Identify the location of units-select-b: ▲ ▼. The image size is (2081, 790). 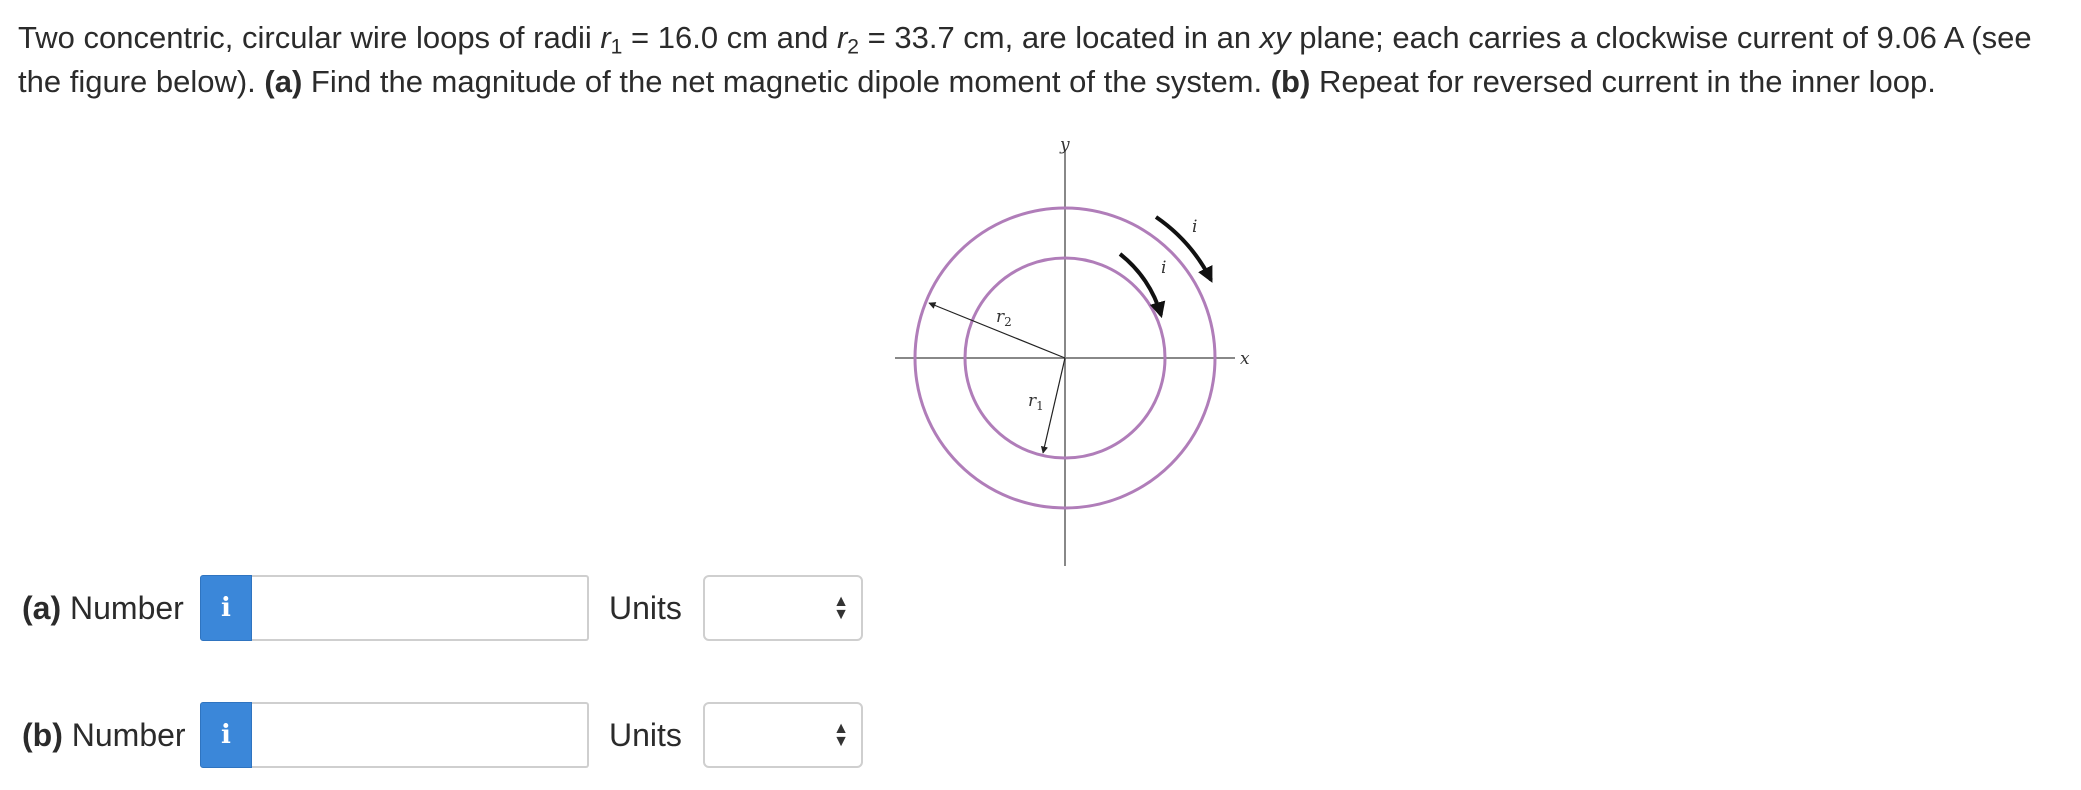
(783, 735).